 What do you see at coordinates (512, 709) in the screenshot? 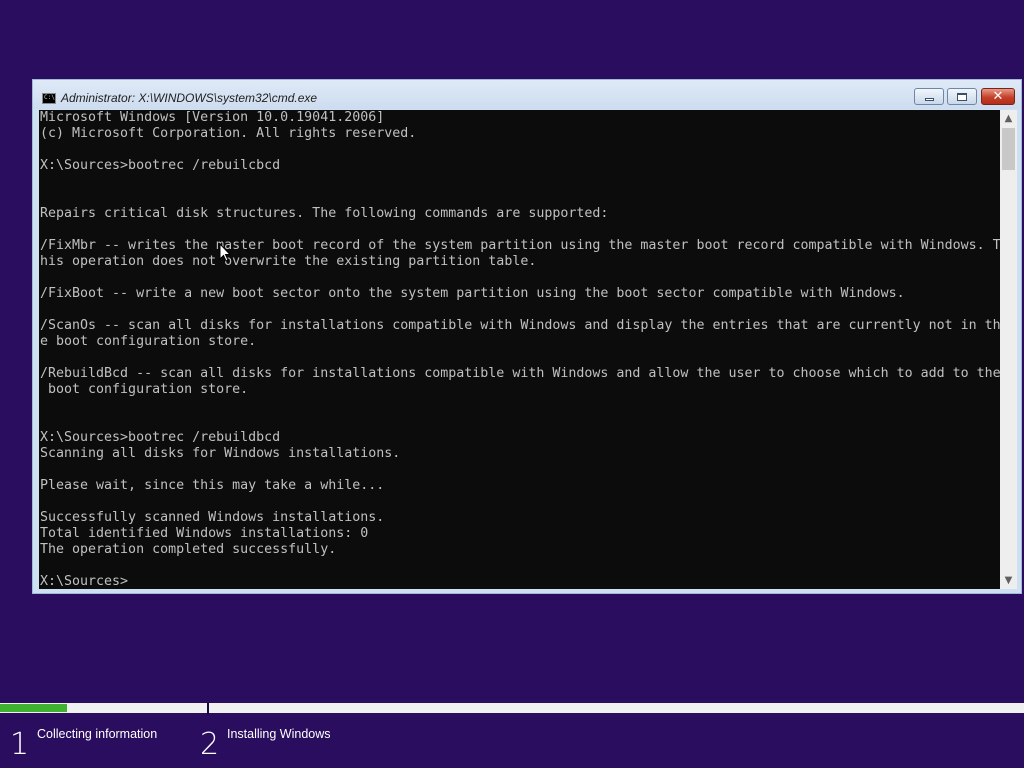
I see `setup-progress-bar` at bounding box center [512, 709].